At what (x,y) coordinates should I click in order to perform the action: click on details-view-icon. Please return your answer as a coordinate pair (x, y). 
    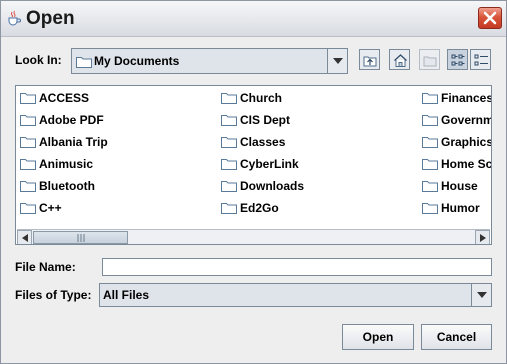
    Looking at the image, I should click on (481, 60).